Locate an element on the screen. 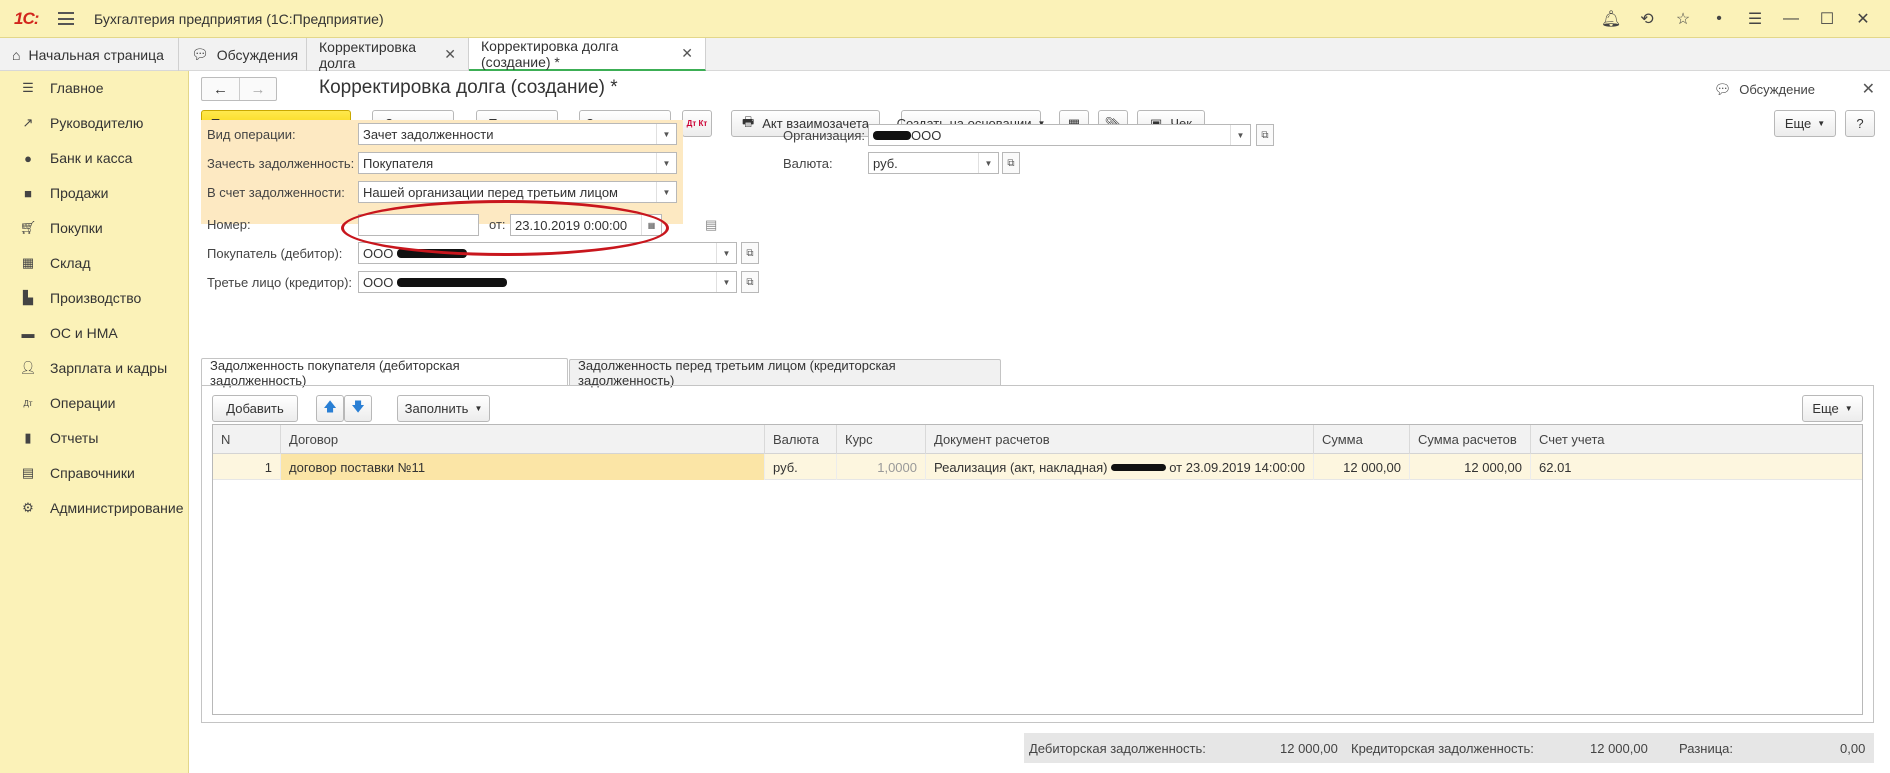 This screenshot has height=773, width=1890. more-button: Еще ▼ is located at coordinates (1805, 123).